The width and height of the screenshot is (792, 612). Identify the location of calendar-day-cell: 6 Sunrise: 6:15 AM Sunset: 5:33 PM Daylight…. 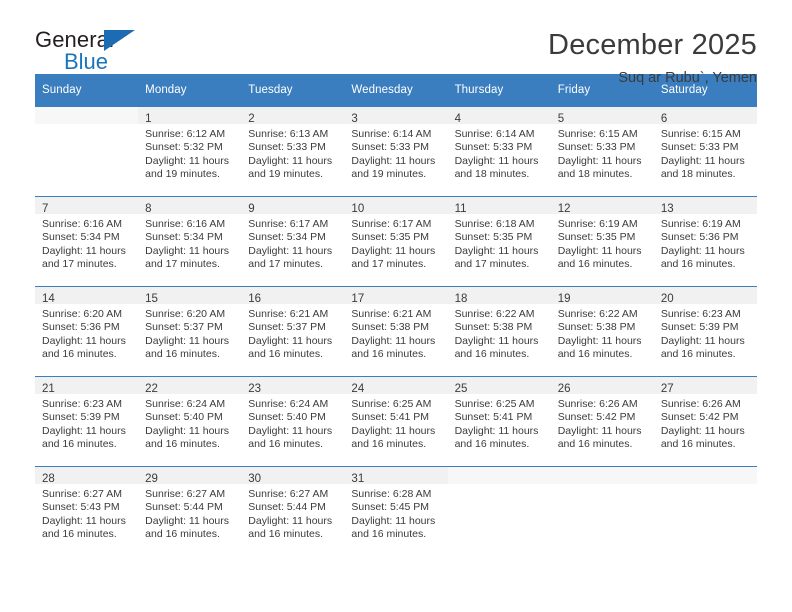
(705, 151).